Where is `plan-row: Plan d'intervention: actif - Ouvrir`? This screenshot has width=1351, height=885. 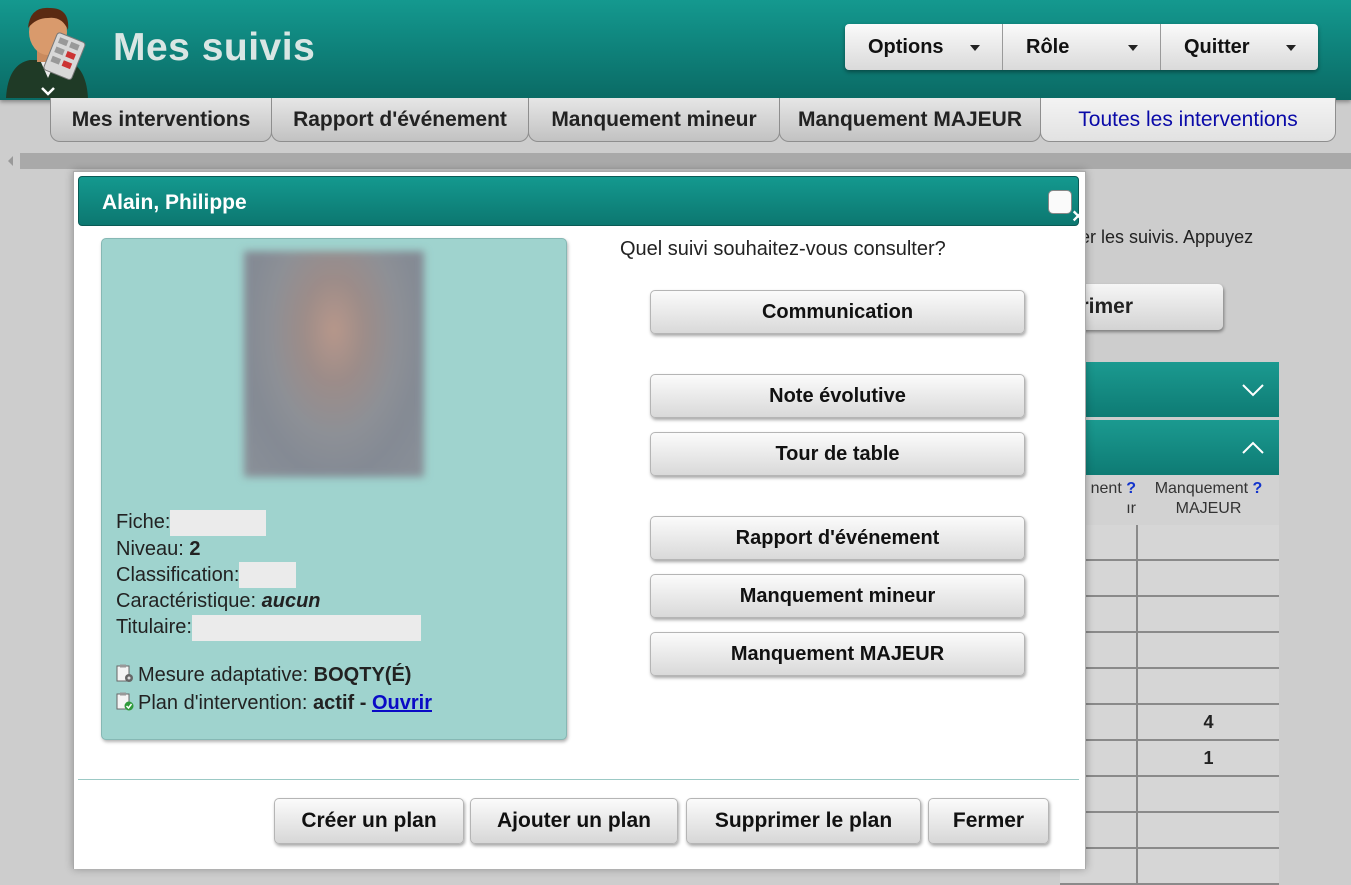 plan-row: Plan d'intervention: actif - Ouvrir is located at coordinates (274, 703).